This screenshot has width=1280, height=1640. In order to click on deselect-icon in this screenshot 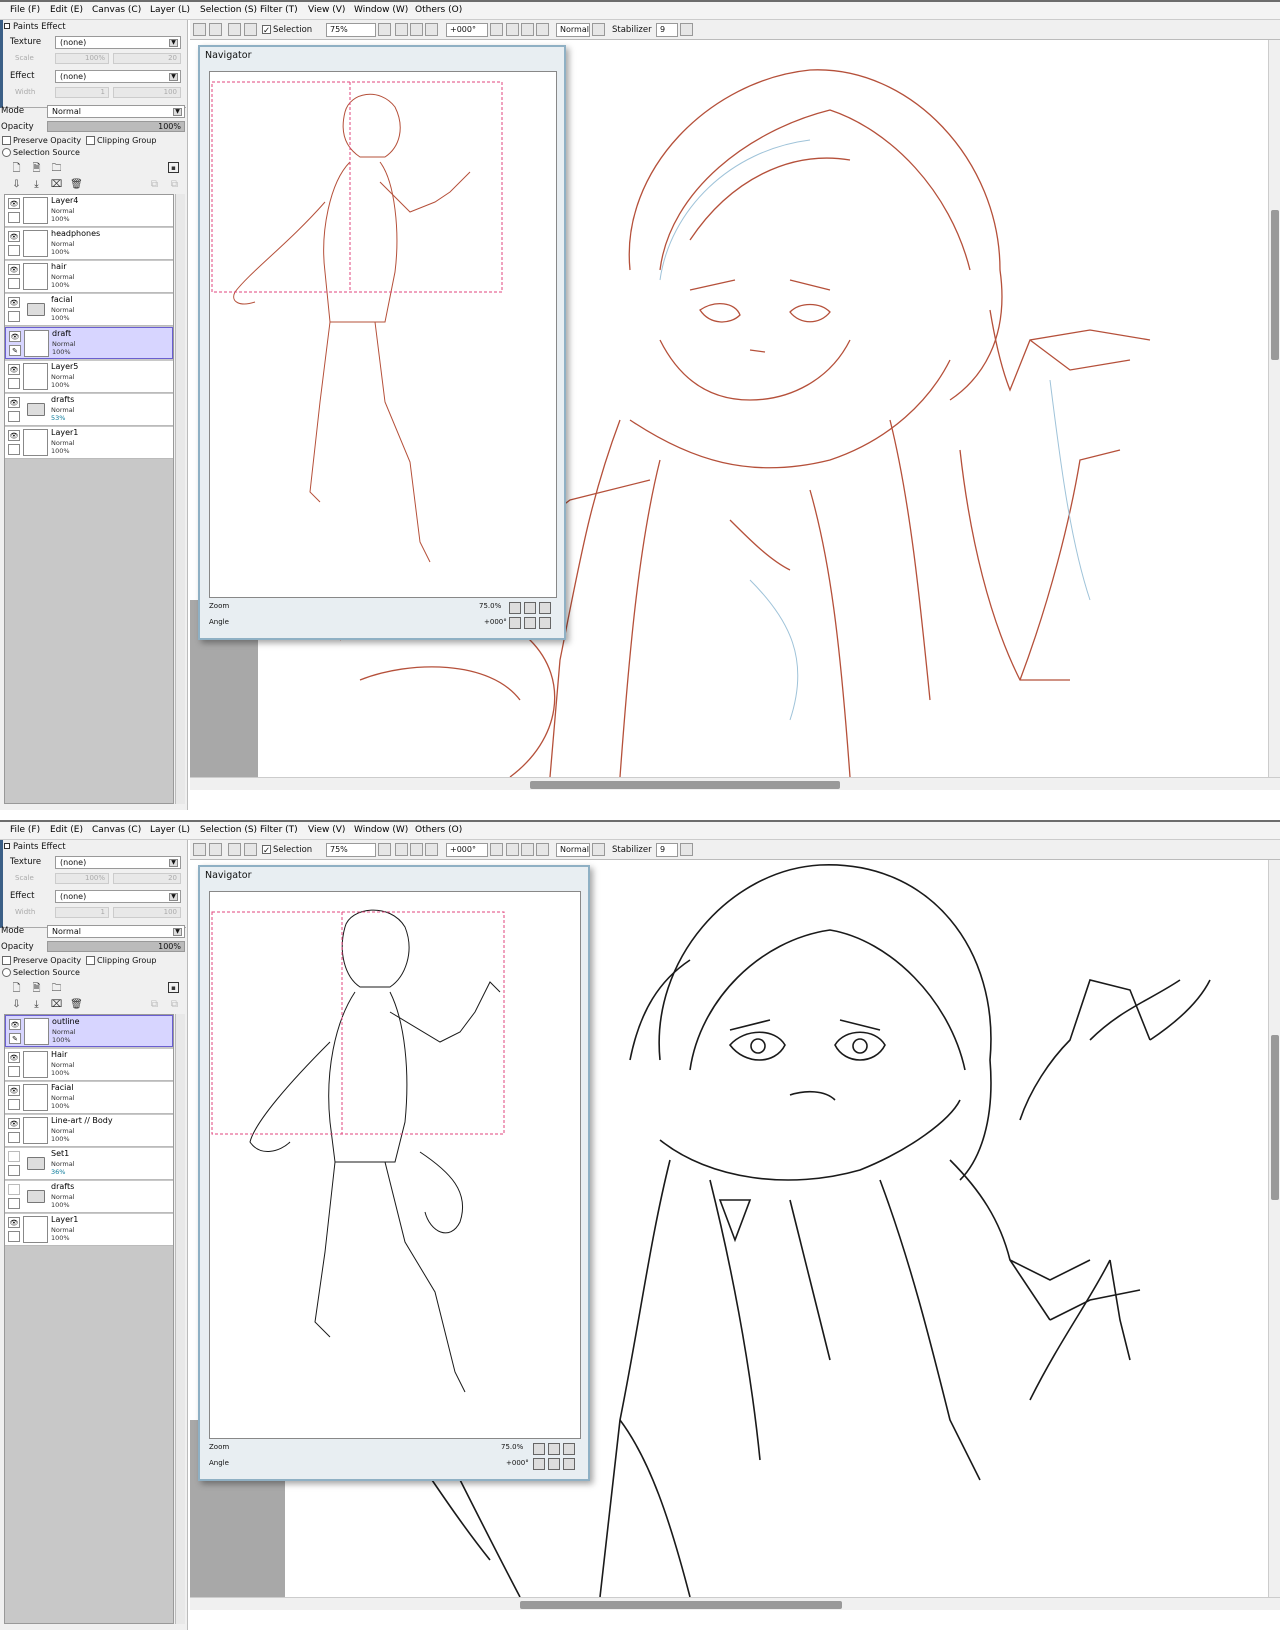, I will do `click(199, 29)`.